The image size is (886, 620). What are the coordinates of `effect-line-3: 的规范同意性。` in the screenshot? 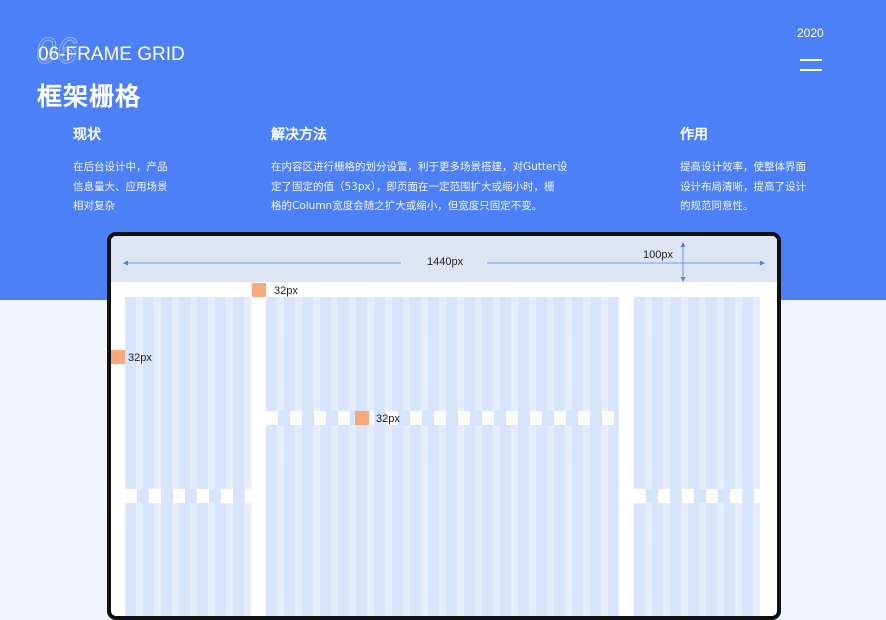 It's located at (717, 206).